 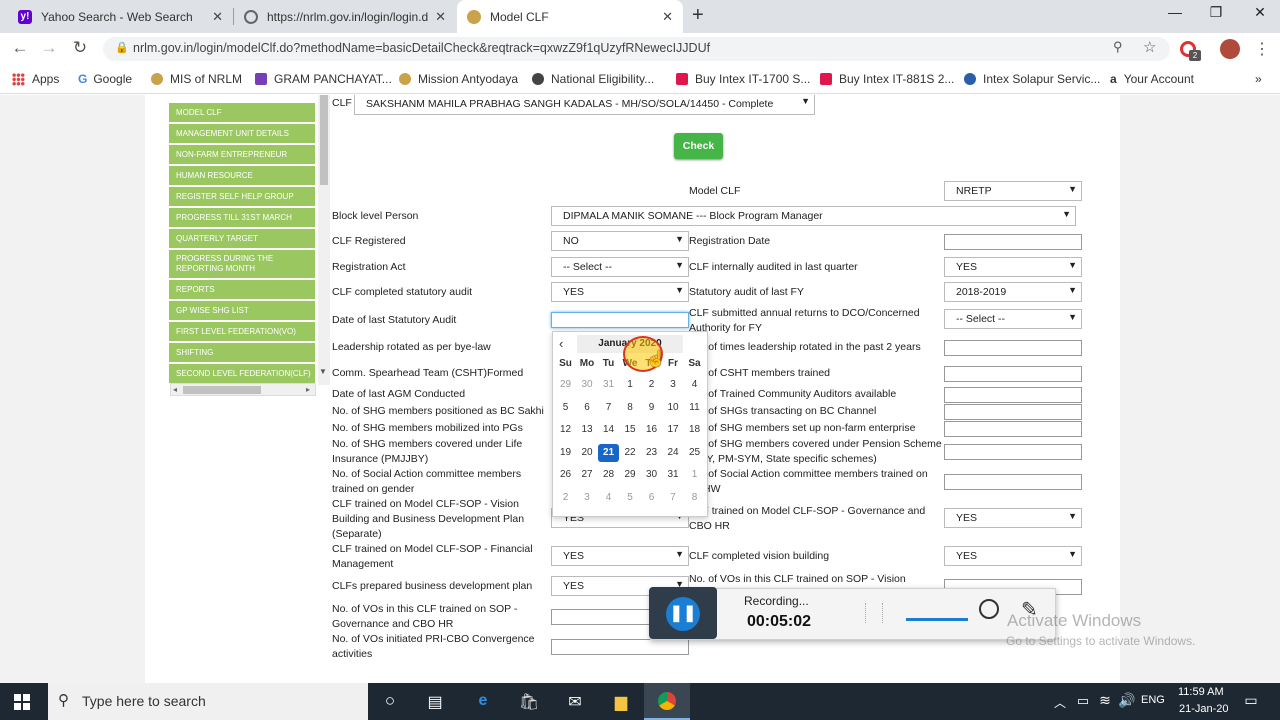 I want to click on sidebar-item-second-level-federation: SECOND LEVEL FEDERATION(CLF), so click(x=242, y=373).